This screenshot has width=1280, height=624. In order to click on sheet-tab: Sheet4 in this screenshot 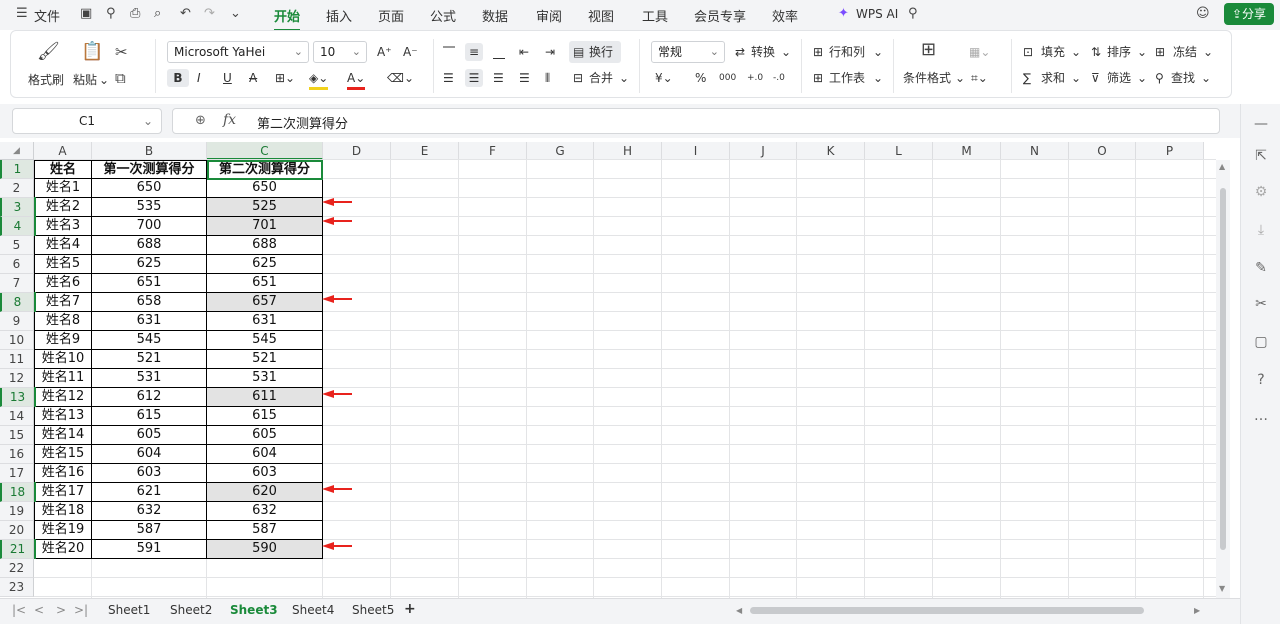, I will do `click(313, 610)`.